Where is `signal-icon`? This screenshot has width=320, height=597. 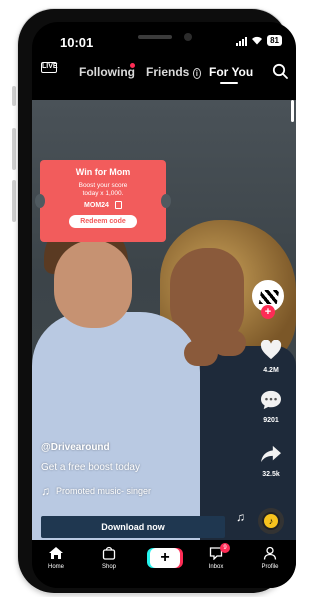
signal-icon is located at coordinates (242, 41).